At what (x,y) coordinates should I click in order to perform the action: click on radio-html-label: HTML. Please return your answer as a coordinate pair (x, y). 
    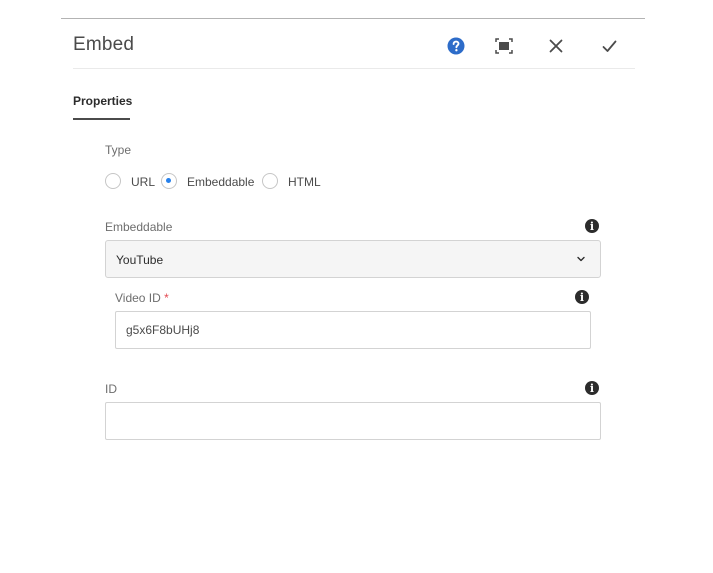
    Looking at the image, I should click on (304, 182).